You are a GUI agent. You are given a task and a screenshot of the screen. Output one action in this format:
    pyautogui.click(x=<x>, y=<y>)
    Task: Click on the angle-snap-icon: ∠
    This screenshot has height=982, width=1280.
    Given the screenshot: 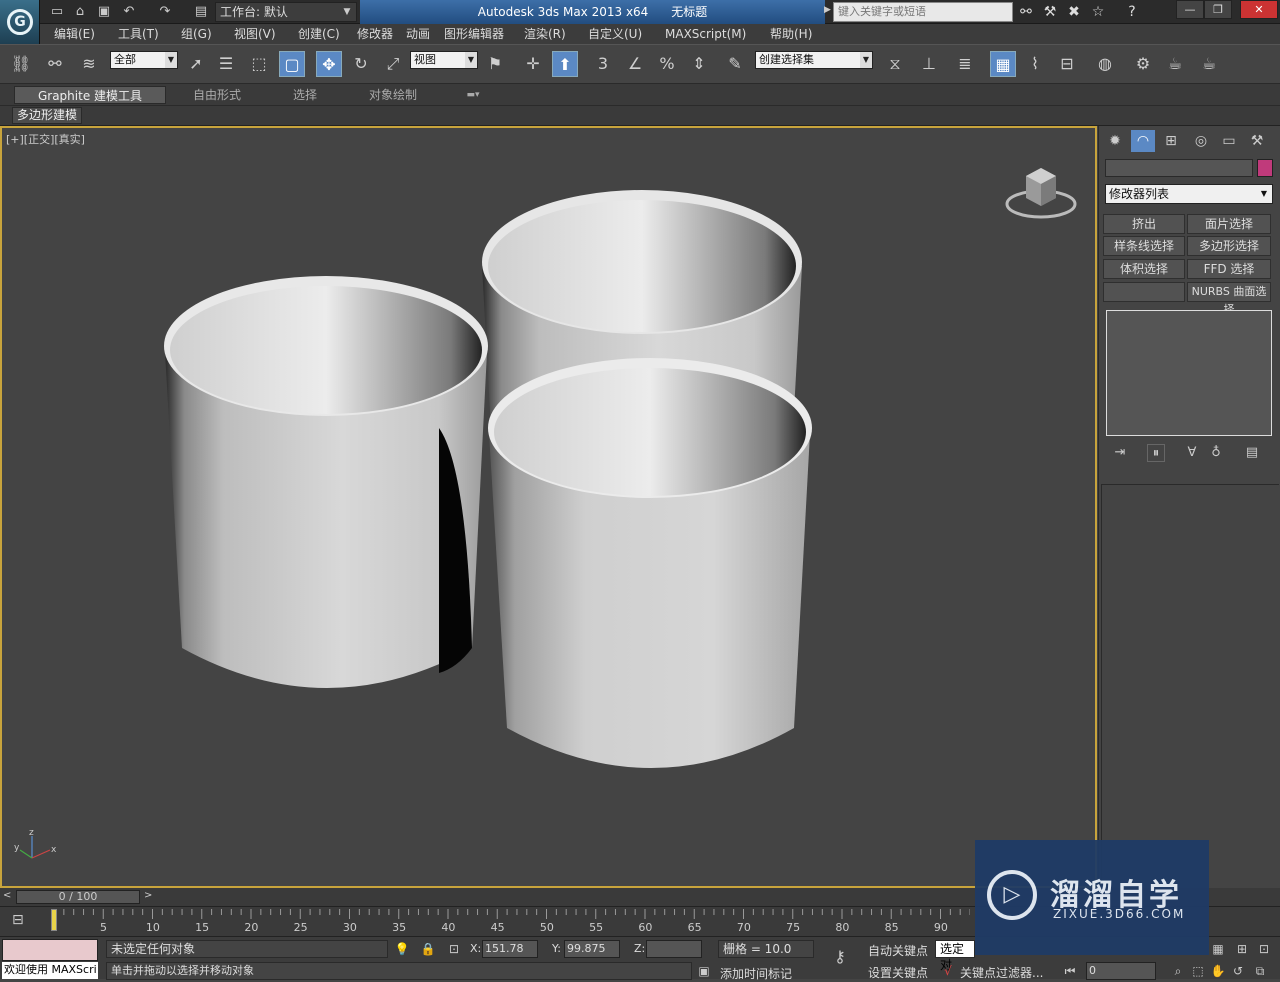 What is the action you would take?
    pyautogui.click(x=635, y=64)
    